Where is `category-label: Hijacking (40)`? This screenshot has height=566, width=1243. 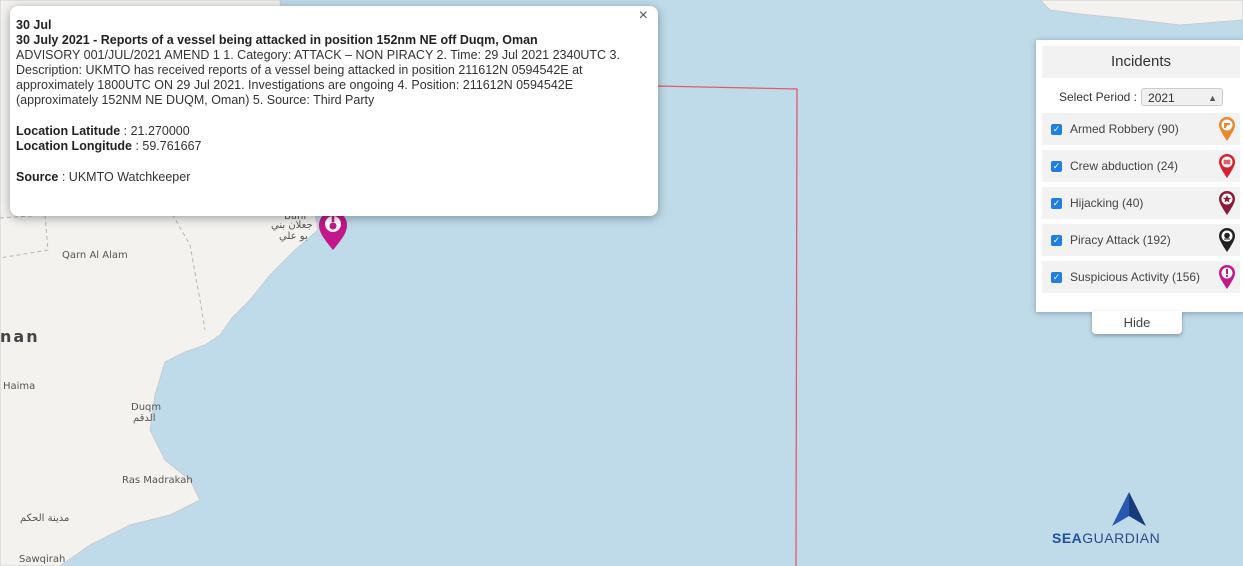 category-label: Hijacking (40) is located at coordinates (1107, 203).